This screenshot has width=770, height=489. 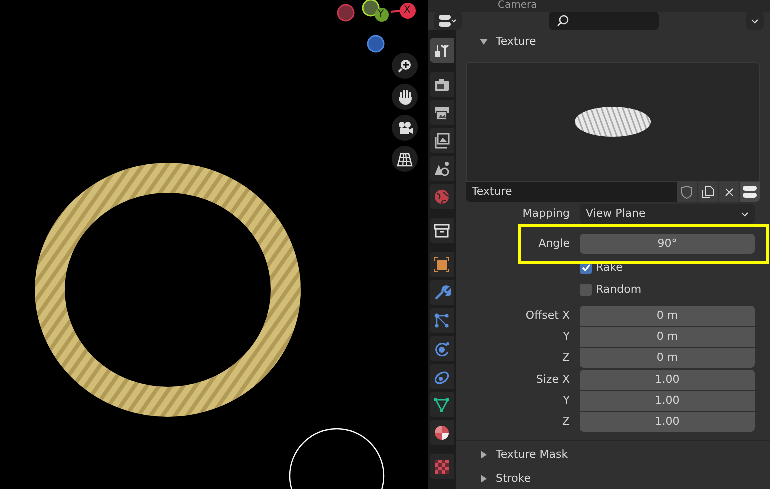 I want to click on expanded-triangle-icon, so click(x=484, y=42).